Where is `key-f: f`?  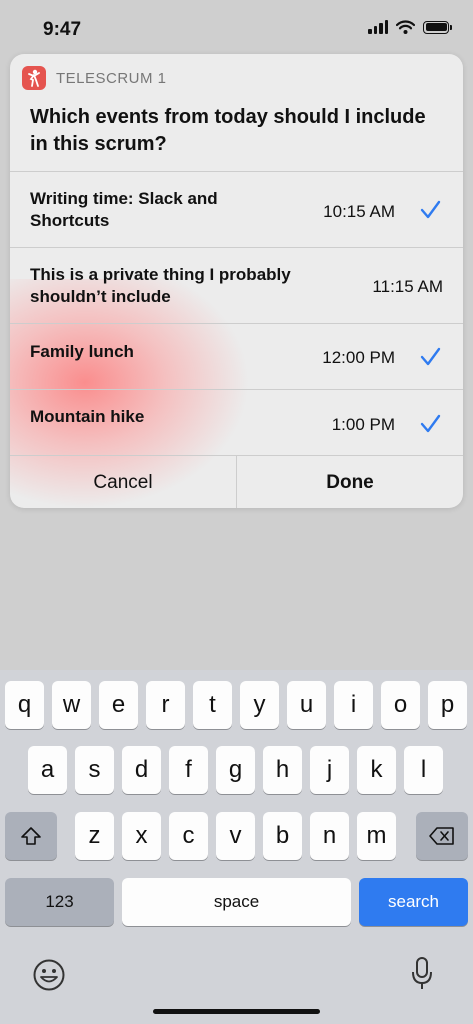
key-f: f is located at coordinates (188, 770).